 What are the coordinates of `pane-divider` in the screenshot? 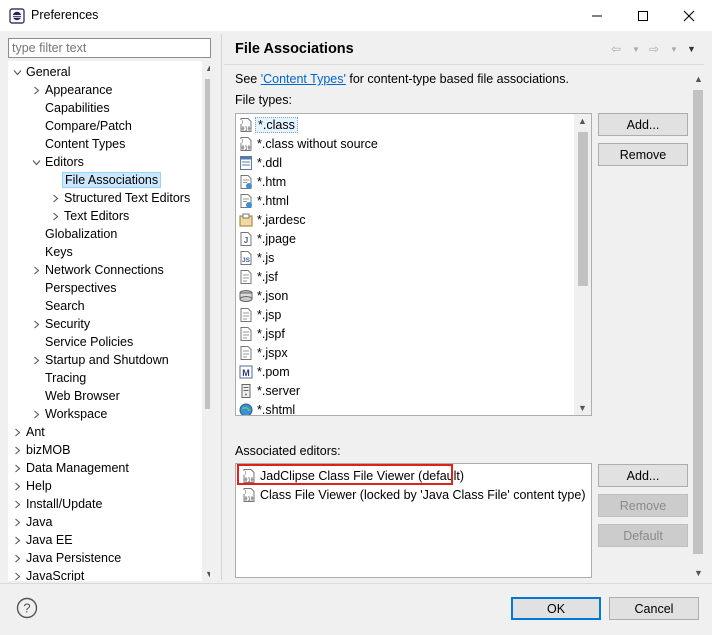 It's located at (221, 307).